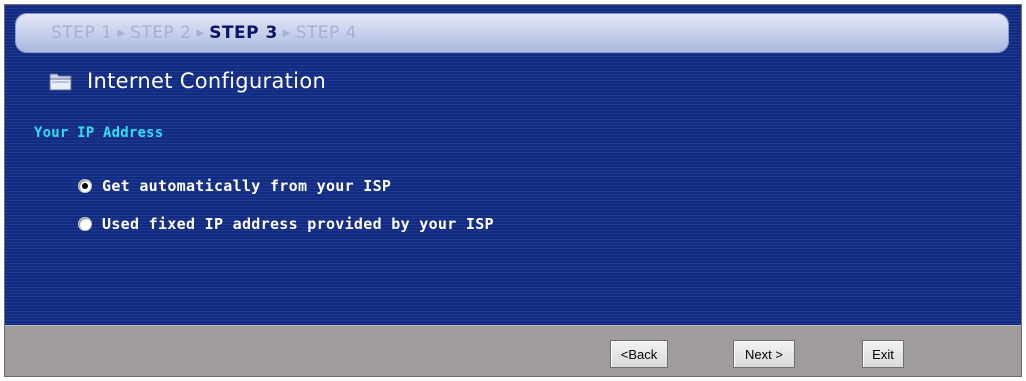 The height and width of the screenshot is (381, 1026). I want to click on step-list: STEP 1 ▶ STEP 2 ▶ STEP 3 ▶ STEP 4, so click(204, 33).